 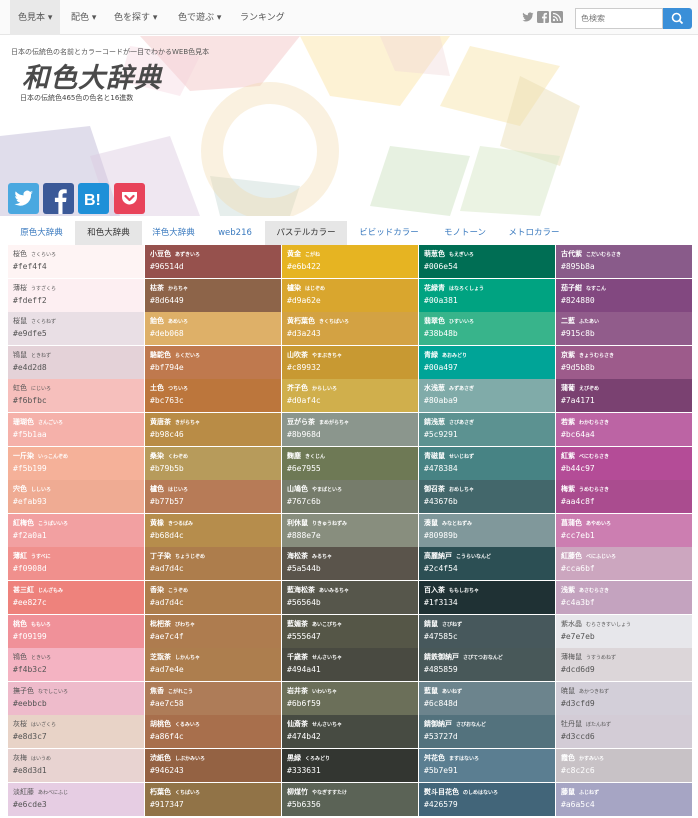 I want to click on color-swatch: 高麗納戸 こうらいなんど #2c4f54, so click(x=487, y=564).